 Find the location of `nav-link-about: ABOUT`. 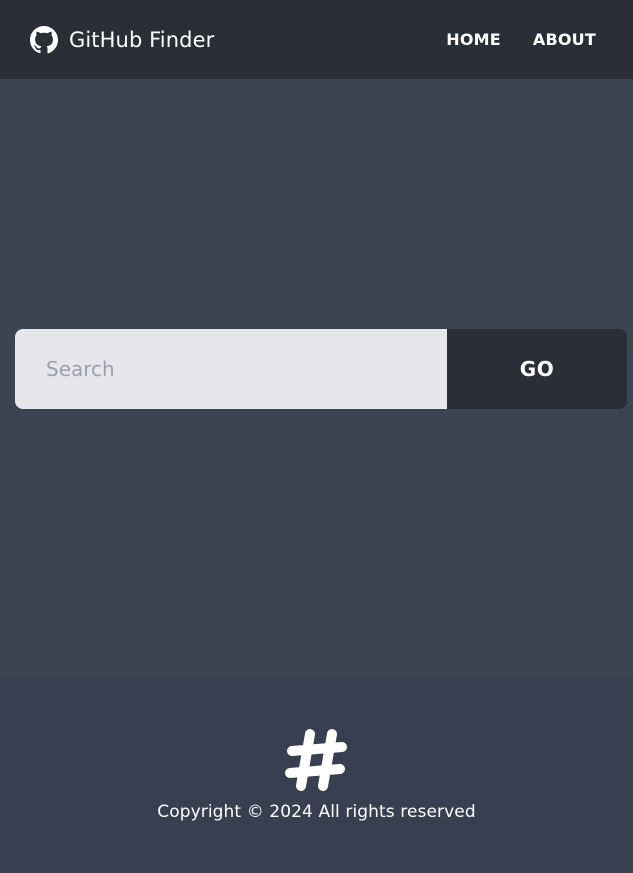

nav-link-about: ABOUT is located at coordinates (560, 39).